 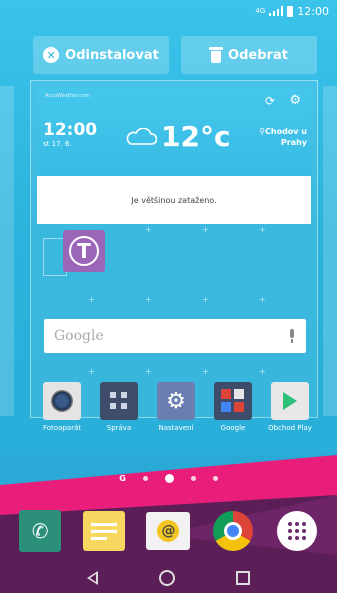 I want to click on dock-app-drawer, so click(x=297, y=531).